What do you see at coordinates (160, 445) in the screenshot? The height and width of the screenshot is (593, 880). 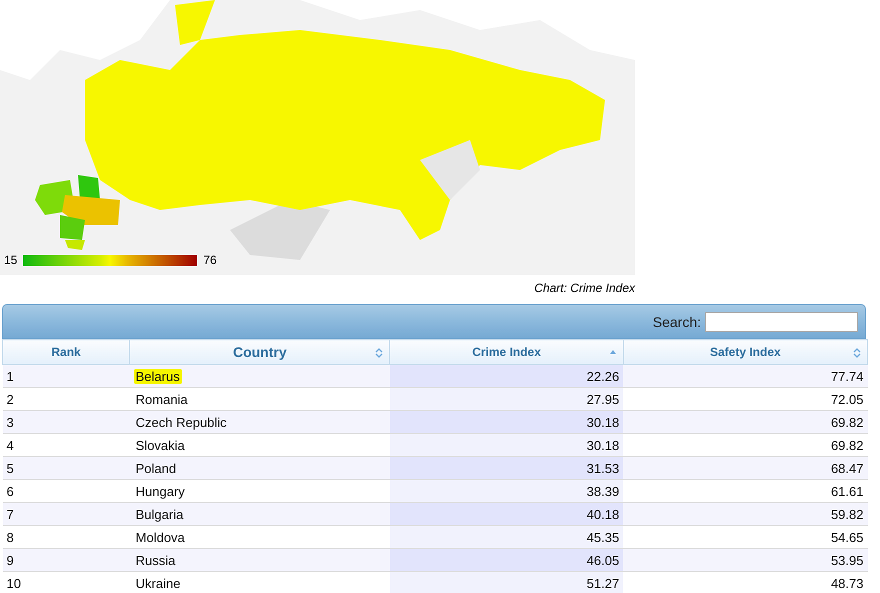 I see `country-name: Slovakia` at bounding box center [160, 445].